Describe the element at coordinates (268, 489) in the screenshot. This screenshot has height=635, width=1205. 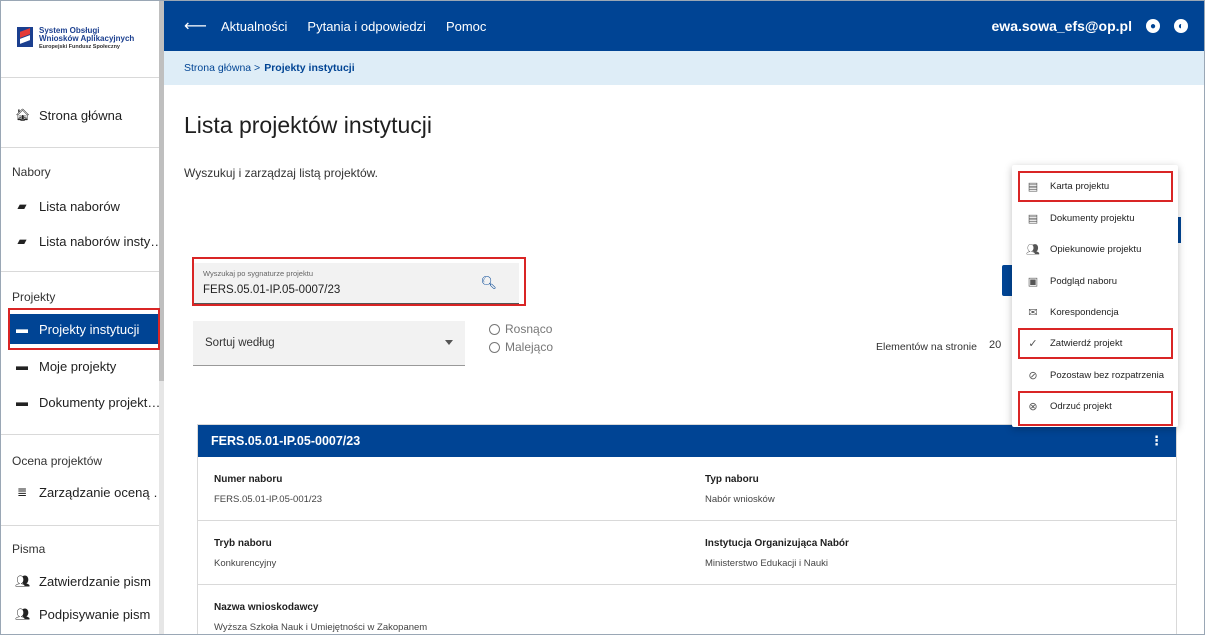
I see `field-numer-naboru: Numer naboru FERS.05.01-IP.05-001/23` at that location.